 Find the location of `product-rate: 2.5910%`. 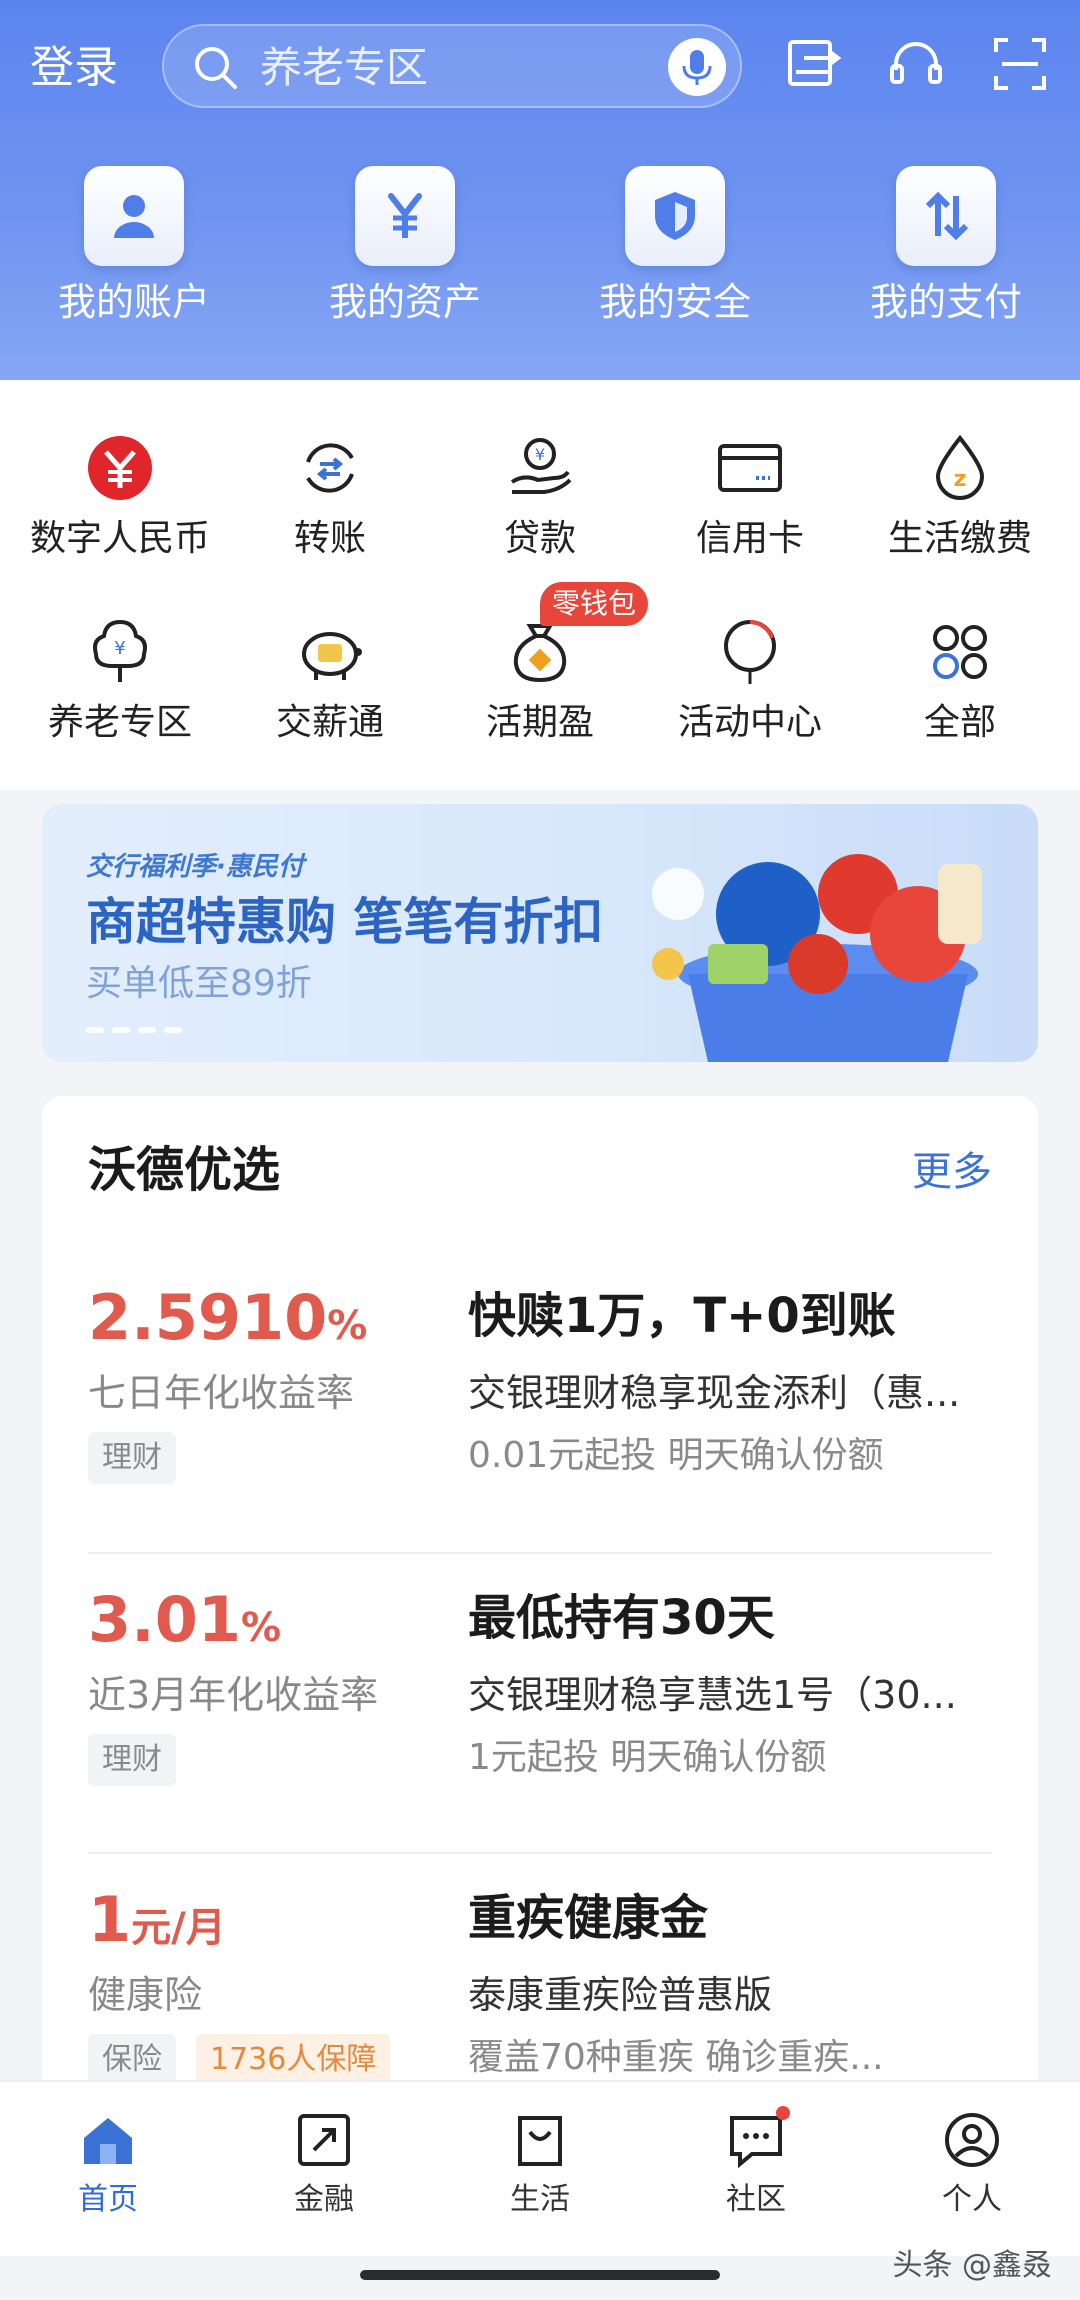

product-rate: 2.5910% is located at coordinates (228, 1317).